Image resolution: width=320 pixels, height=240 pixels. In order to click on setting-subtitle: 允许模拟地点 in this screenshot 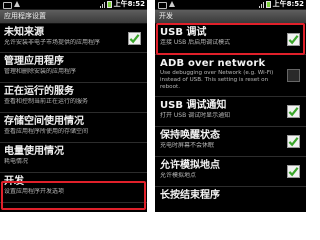, I will do `click(178, 175)`.